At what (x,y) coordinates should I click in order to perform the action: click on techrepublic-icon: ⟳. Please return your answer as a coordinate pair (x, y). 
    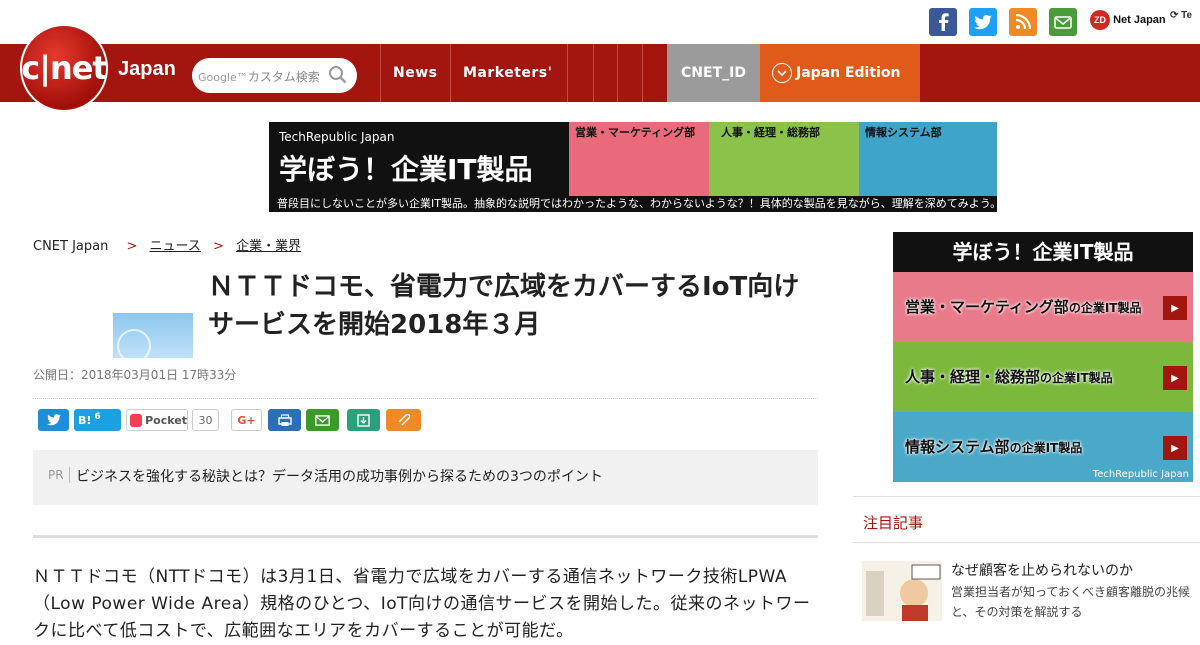
    Looking at the image, I should click on (1174, 15).